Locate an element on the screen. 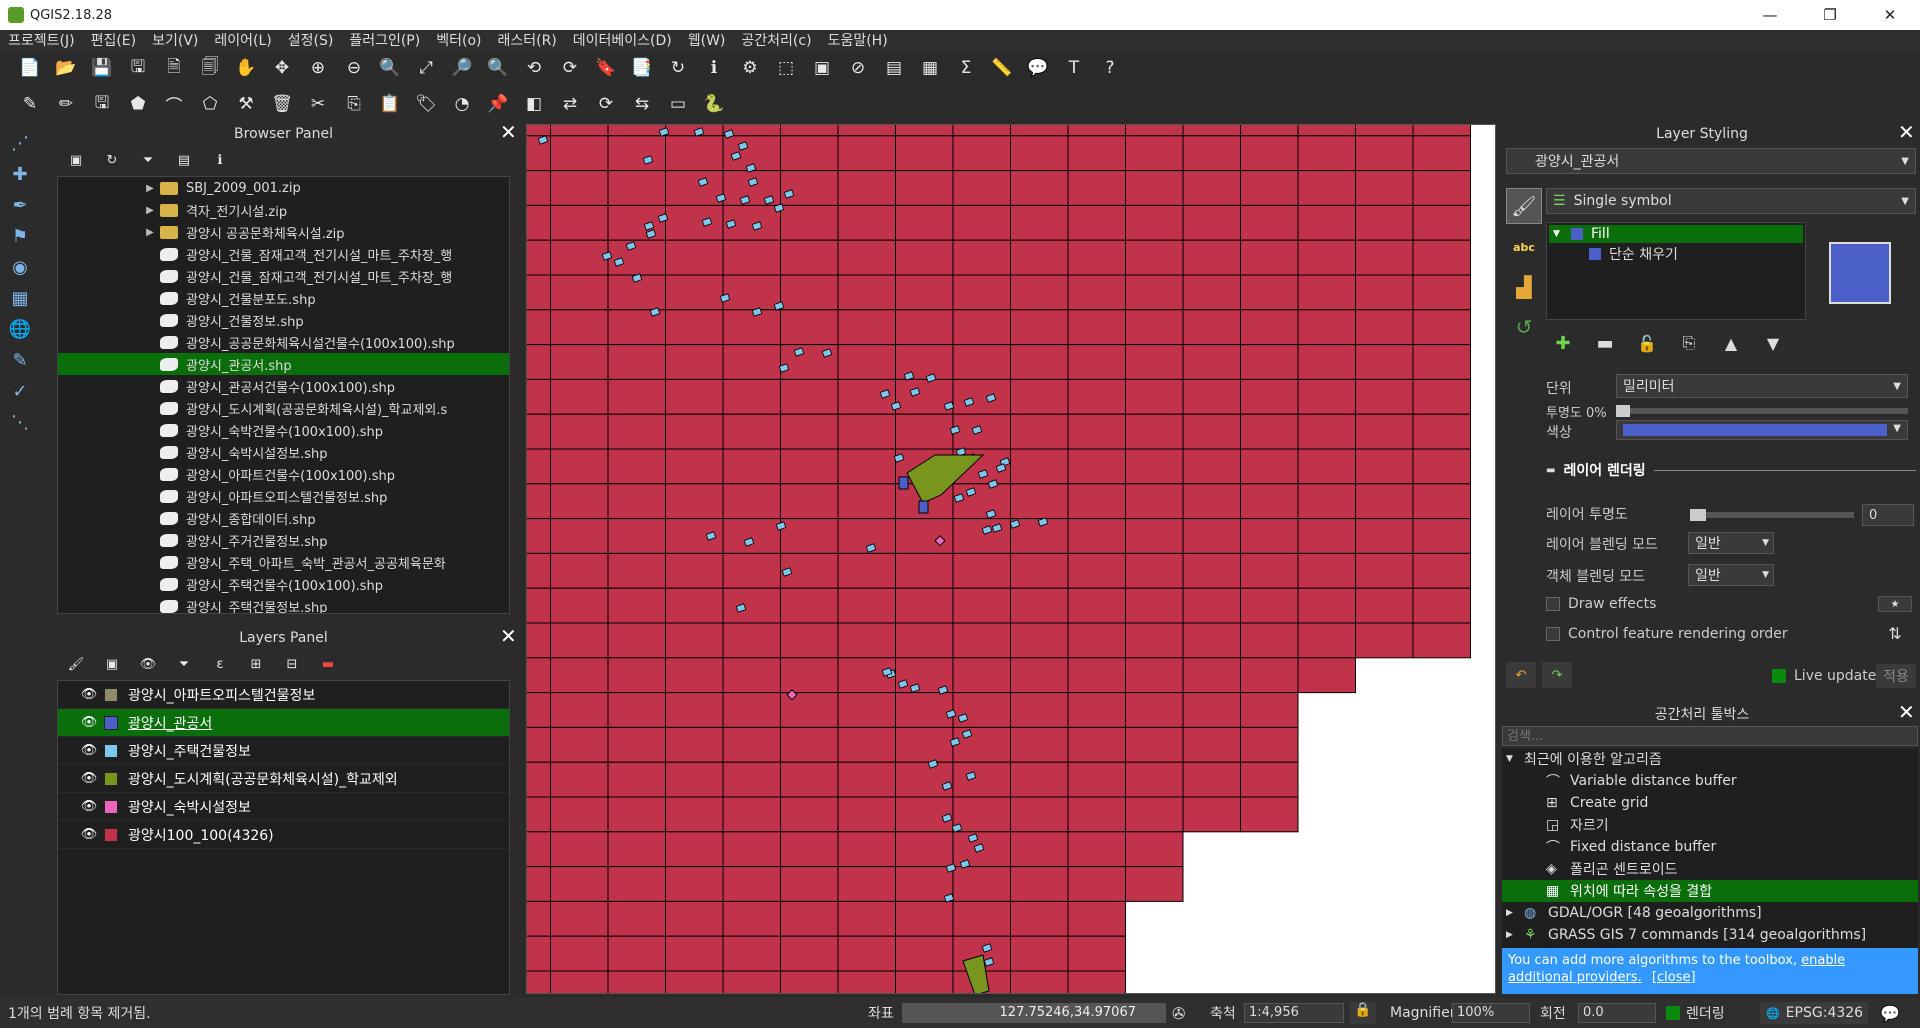 The height and width of the screenshot is (1028, 1920). recent-group: ▼ 최근에 이용한 알고리즘 is located at coordinates (1710, 759).